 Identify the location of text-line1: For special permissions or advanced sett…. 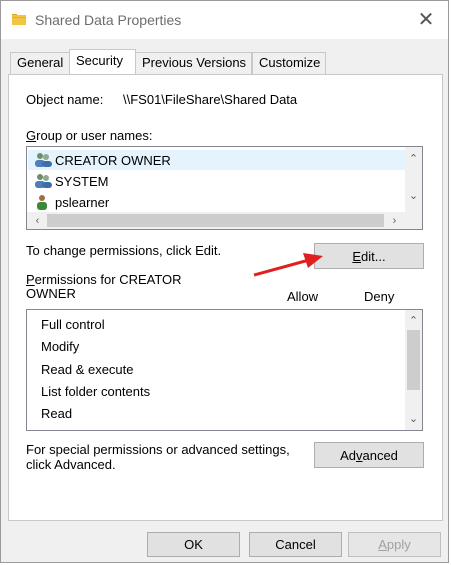
(158, 449).